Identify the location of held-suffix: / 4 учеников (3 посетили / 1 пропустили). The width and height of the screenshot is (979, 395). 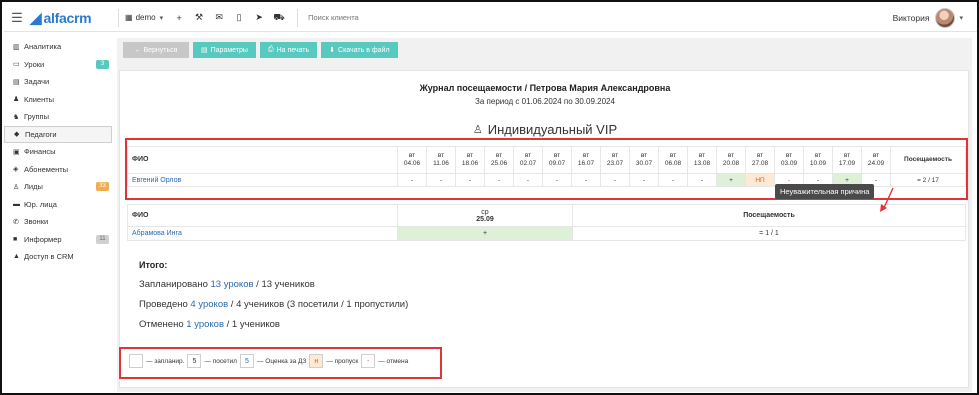
(319, 304).